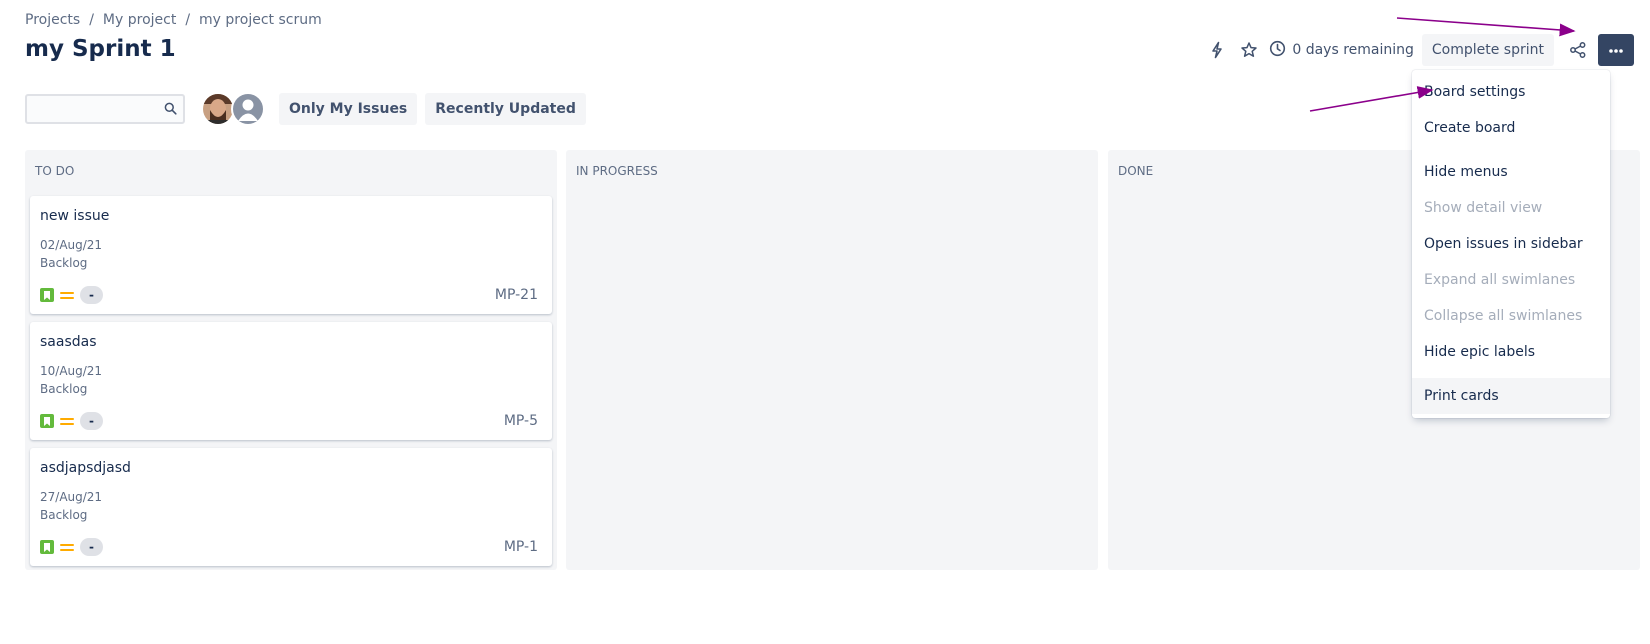 The width and height of the screenshot is (1650, 644). What do you see at coordinates (75, 216) in the screenshot?
I see `issue-summary: new issue` at bounding box center [75, 216].